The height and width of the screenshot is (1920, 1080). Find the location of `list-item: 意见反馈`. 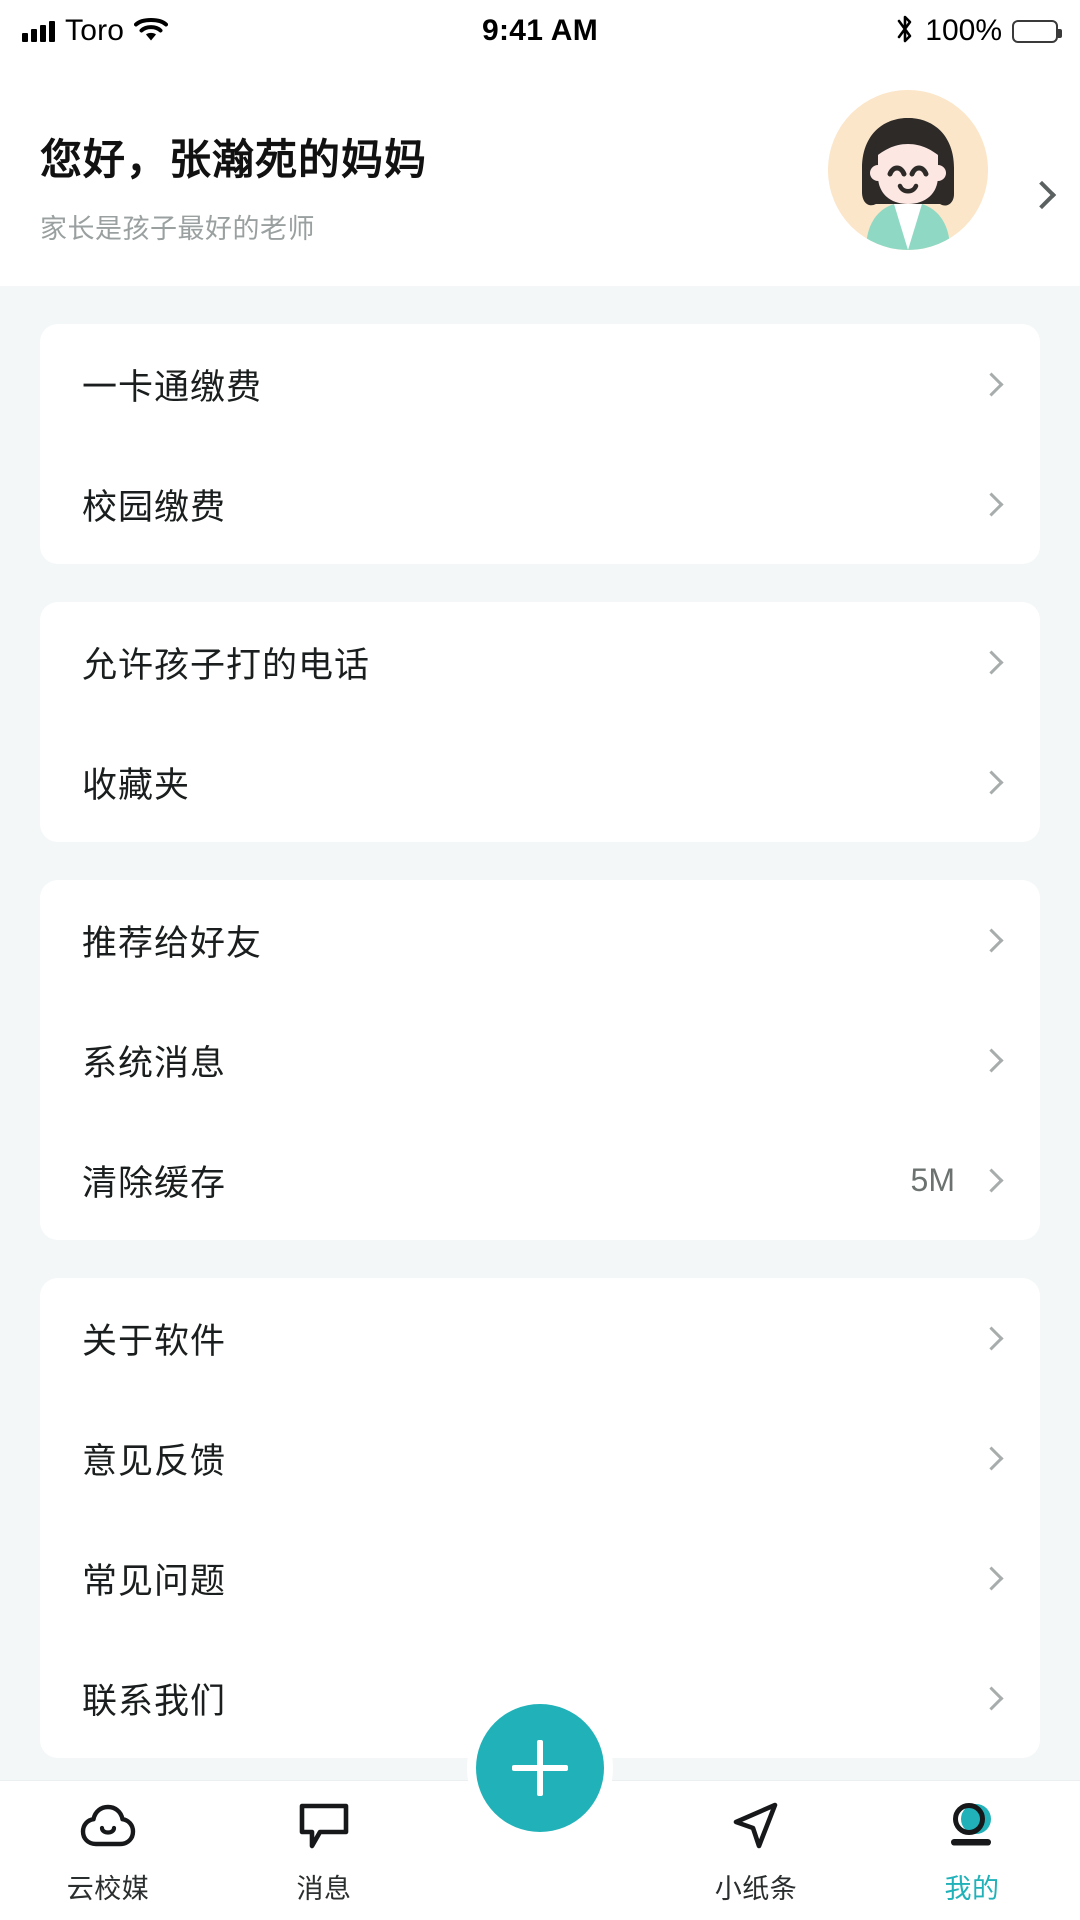

list-item: 意见反馈 is located at coordinates (540, 1458).